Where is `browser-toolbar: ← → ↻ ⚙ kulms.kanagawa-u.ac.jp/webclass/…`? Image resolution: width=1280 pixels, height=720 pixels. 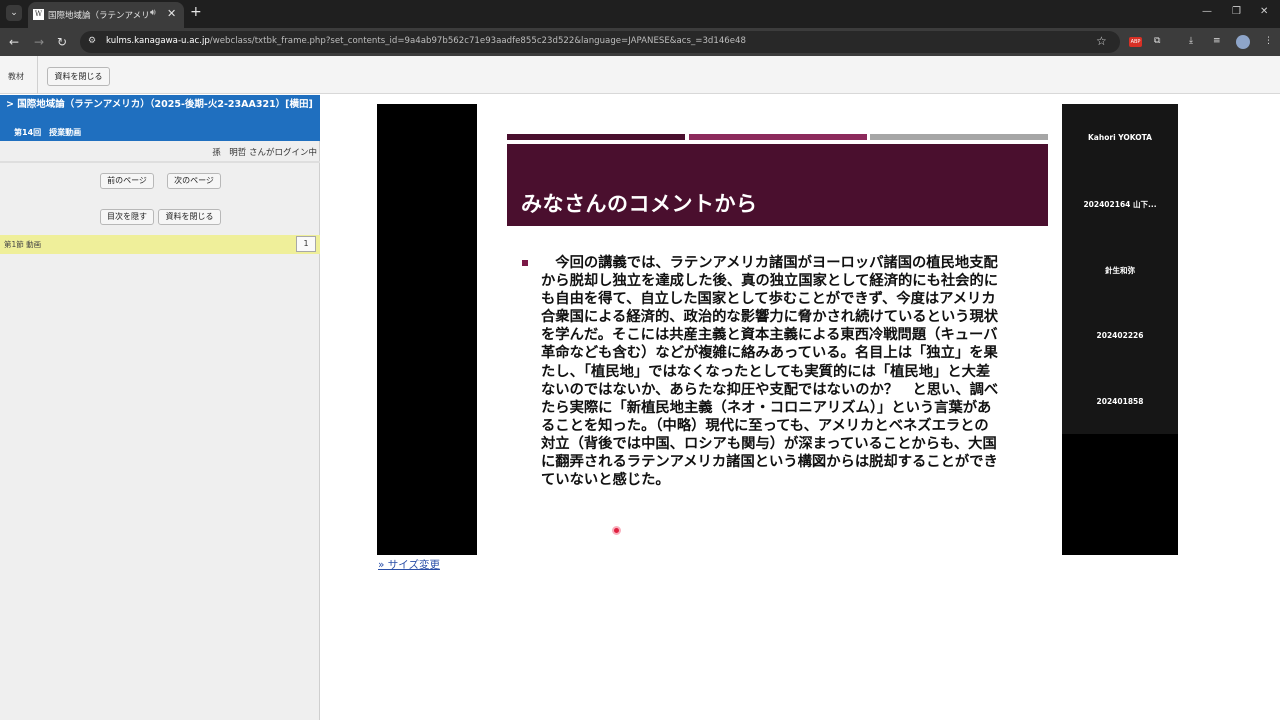
browser-toolbar: ← → ↻ ⚙ kulms.kanagawa-u.ac.jp/webclass/… is located at coordinates (640, 42).